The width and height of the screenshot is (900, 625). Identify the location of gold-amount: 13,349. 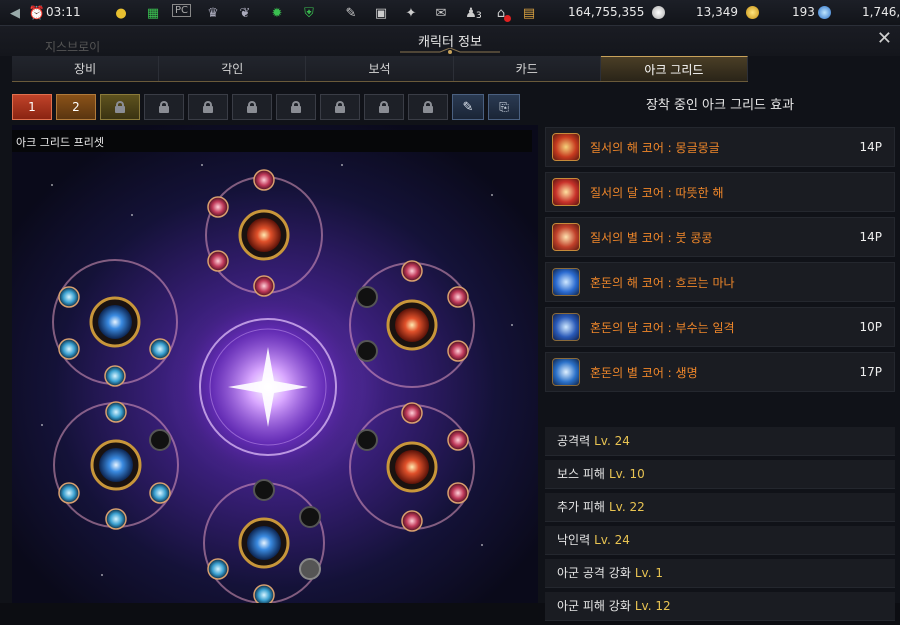
(717, 12).